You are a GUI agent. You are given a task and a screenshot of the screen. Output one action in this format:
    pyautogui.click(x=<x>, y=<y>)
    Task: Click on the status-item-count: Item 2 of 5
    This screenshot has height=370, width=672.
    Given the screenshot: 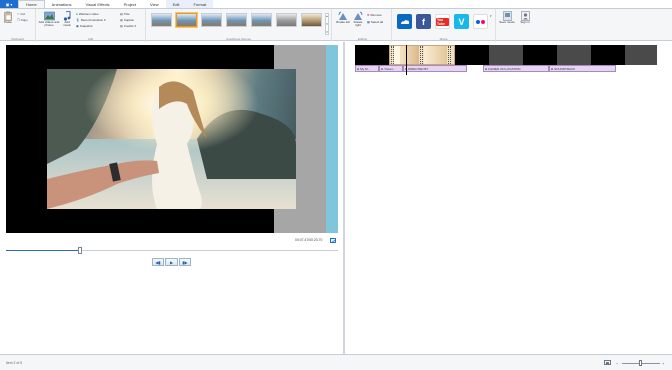 What is the action you would take?
    pyautogui.click(x=14, y=363)
    